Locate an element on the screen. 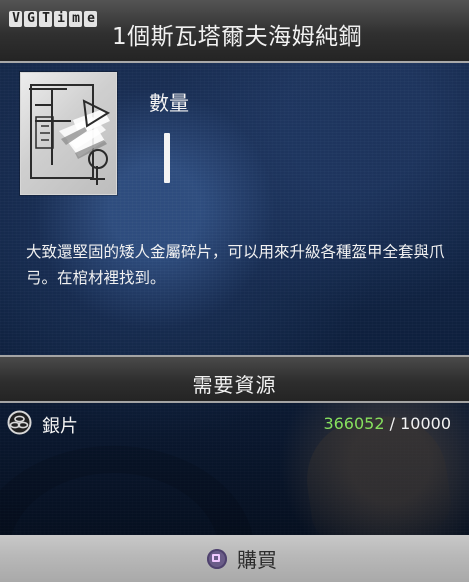  watermark-letter-t: T is located at coordinates (45, 18).